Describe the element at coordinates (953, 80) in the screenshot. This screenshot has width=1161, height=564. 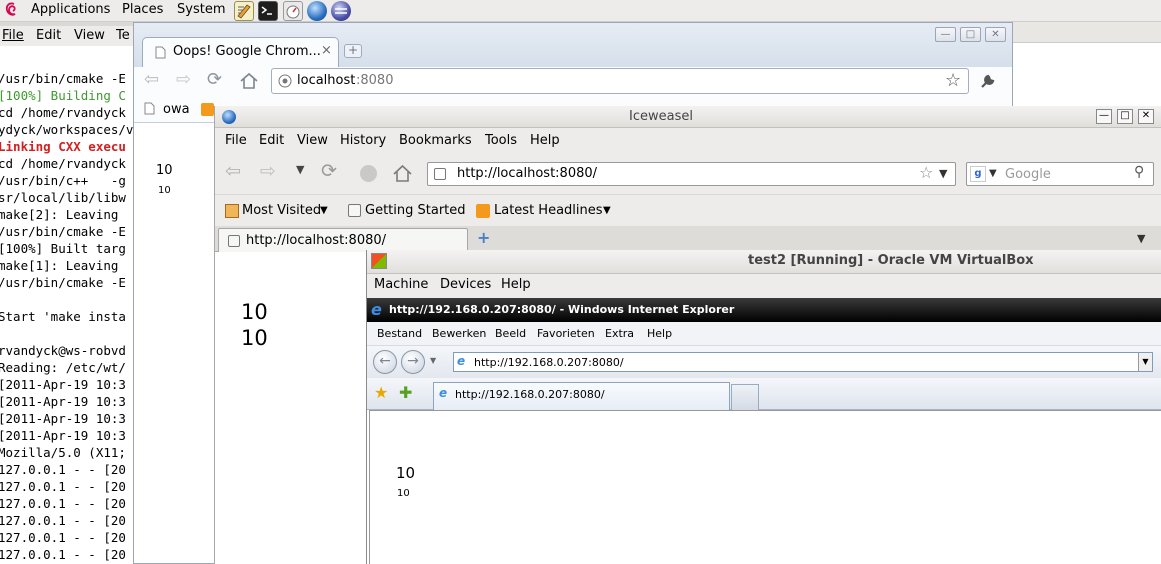
I see `chrome-star-icon: ☆` at that location.